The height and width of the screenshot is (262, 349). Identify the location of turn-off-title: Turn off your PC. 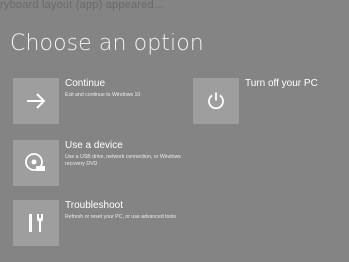
(281, 83).